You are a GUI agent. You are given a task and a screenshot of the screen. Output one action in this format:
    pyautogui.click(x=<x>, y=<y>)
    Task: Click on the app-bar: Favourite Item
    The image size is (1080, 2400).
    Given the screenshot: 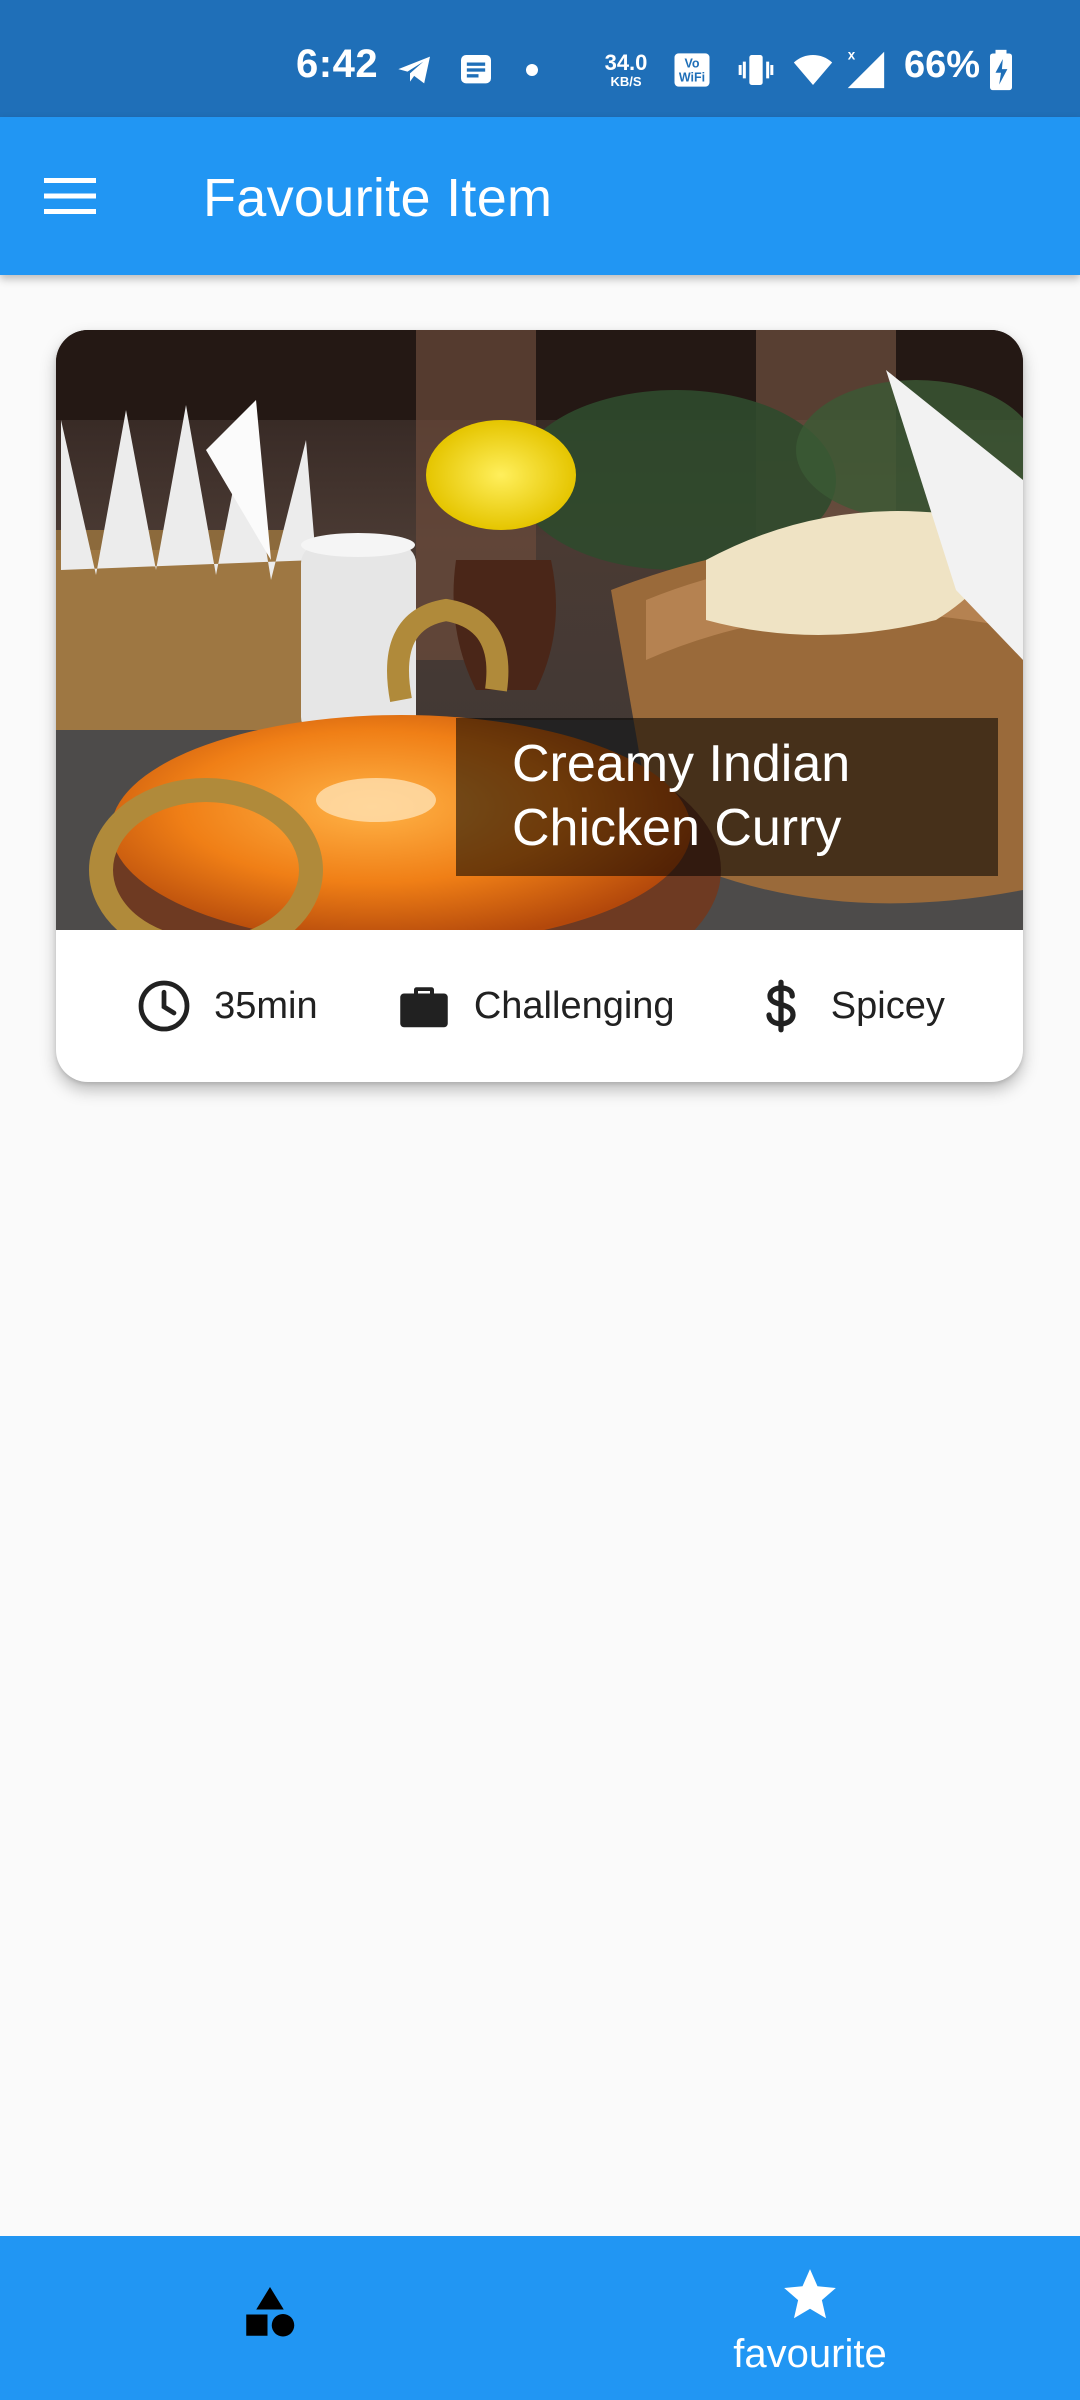 What is the action you would take?
    pyautogui.click(x=540, y=196)
    